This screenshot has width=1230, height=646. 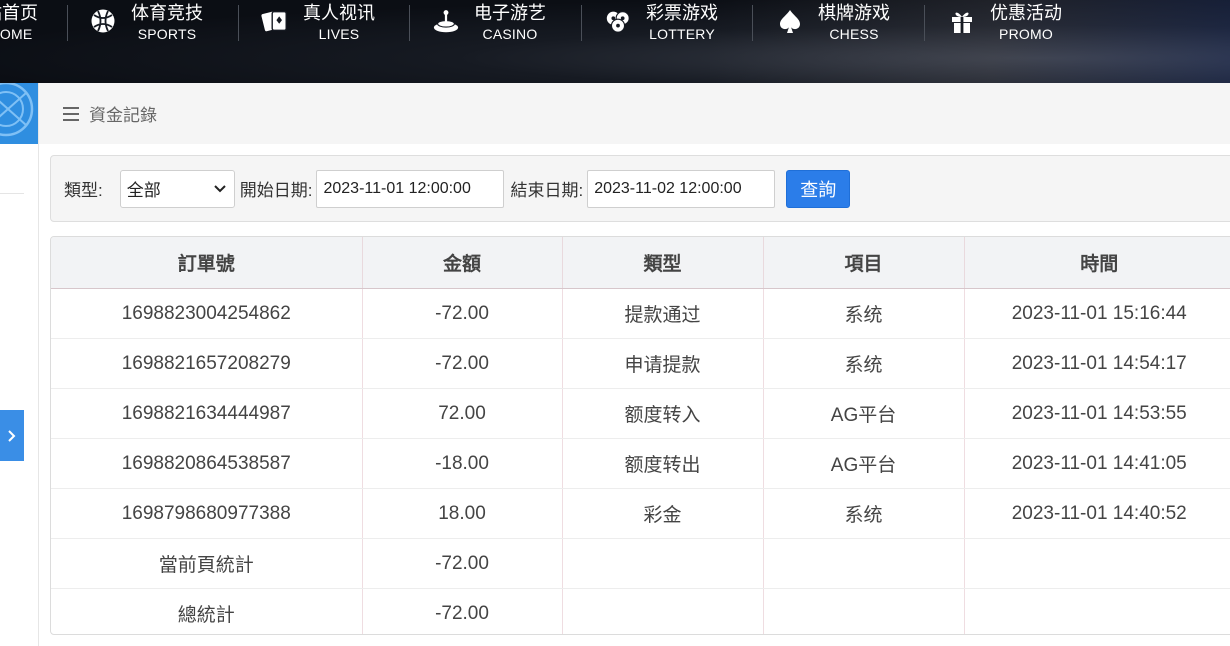 What do you see at coordinates (462, 611) in the screenshot?
I see `grand-total-value: -72.00` at bounding box center [462, 611].